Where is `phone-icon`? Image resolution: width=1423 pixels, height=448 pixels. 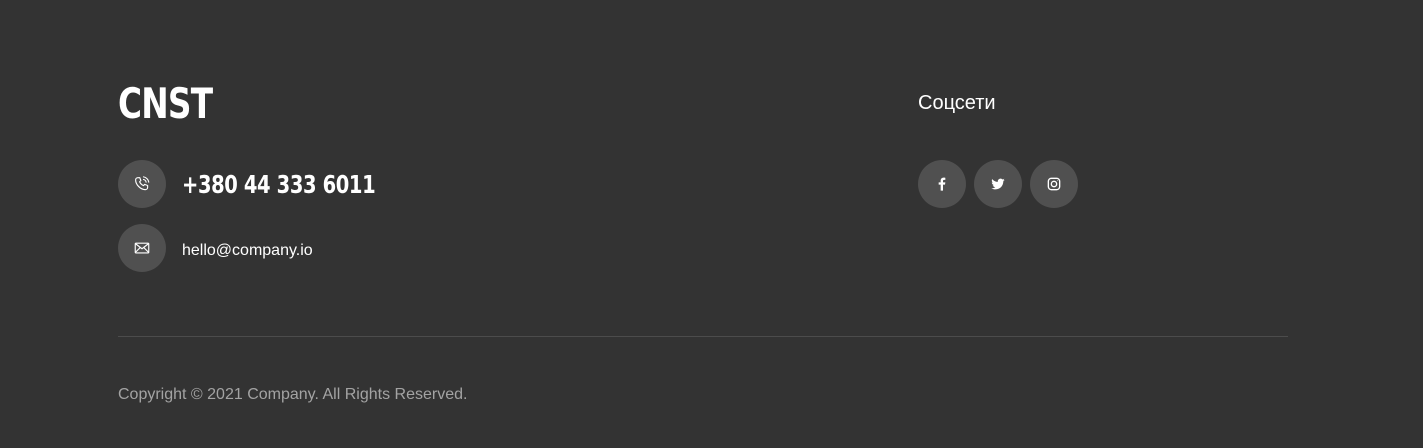
phone-icon is located at coordinates (142, 184).